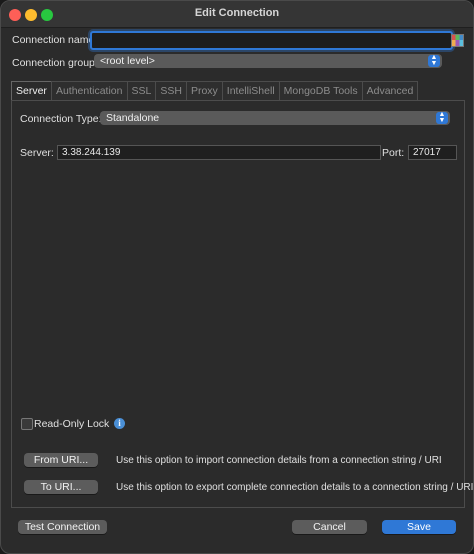  What do you see at coordinates (133, 118) in the screenshot?
I see `connection-type-value: Standalone` at bounding box center [133, 118].